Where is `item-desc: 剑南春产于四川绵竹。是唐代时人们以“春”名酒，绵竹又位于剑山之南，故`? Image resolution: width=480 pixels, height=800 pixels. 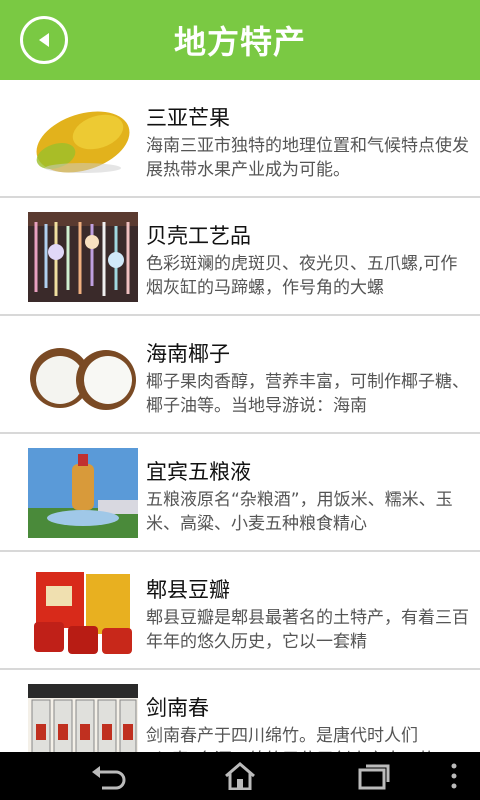
item-desc: 剑南春产于四川绵竹。是唐代时人们以“春”名酒，绵竹又位于剑山之南，故 is located at coordinates (291, 739).